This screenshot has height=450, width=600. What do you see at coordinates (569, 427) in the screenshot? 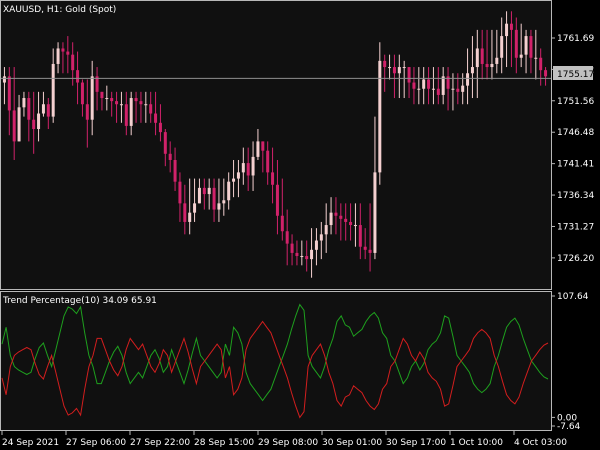
I see `y-tick-label: -7.64` at bounding box center [569, 427].